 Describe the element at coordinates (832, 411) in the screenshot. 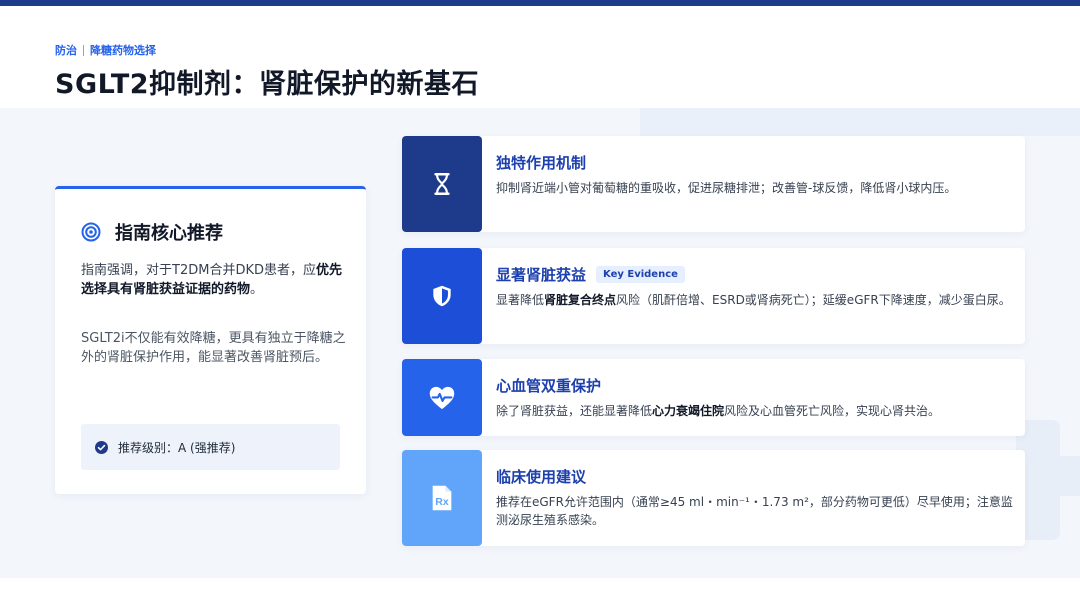

I see `desc-suffix: 风险及心血管死亡风险，实现心肾共治。` at that location.